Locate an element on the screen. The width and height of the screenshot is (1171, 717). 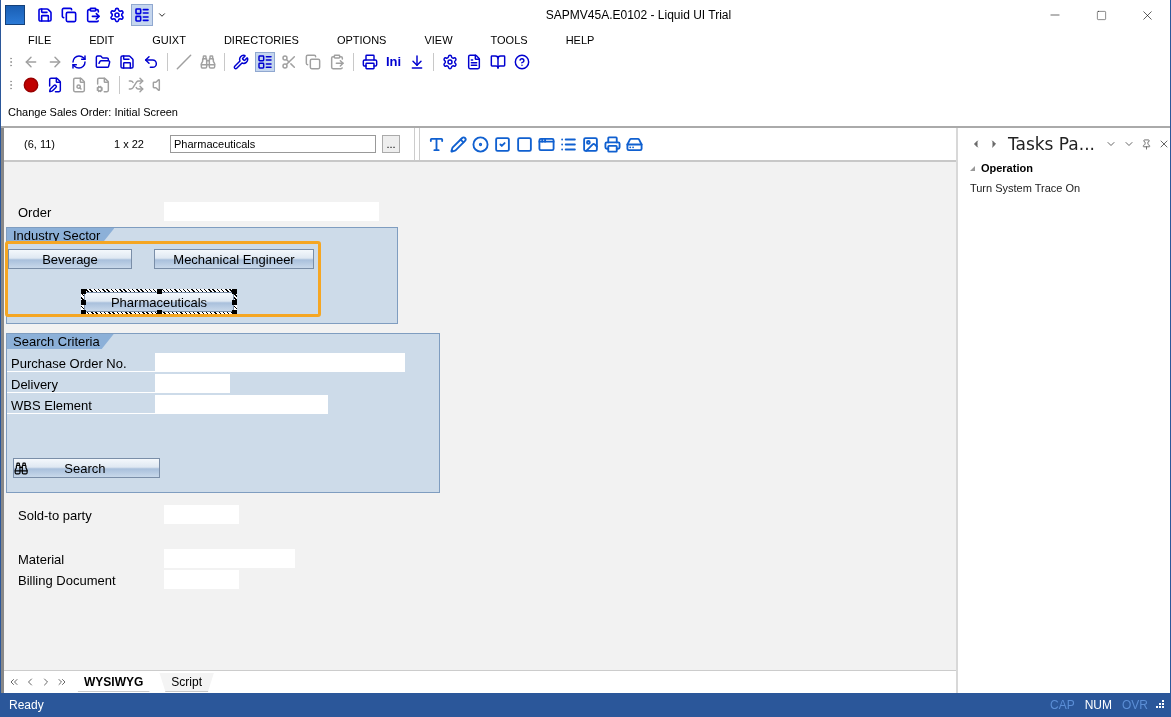
menu-item: OPTIONS is located at coordinates (361, 40).